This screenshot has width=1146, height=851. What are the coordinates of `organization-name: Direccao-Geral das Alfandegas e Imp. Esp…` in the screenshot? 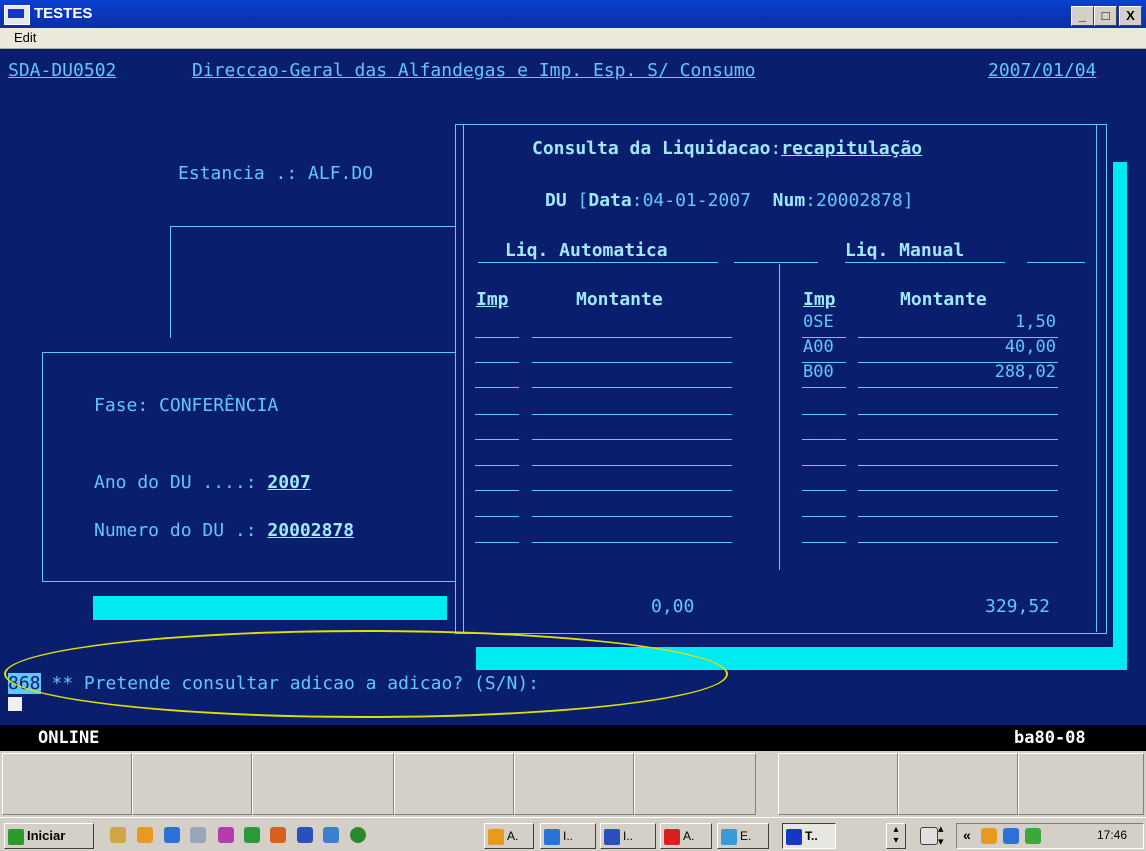 It's located at (474, 70).